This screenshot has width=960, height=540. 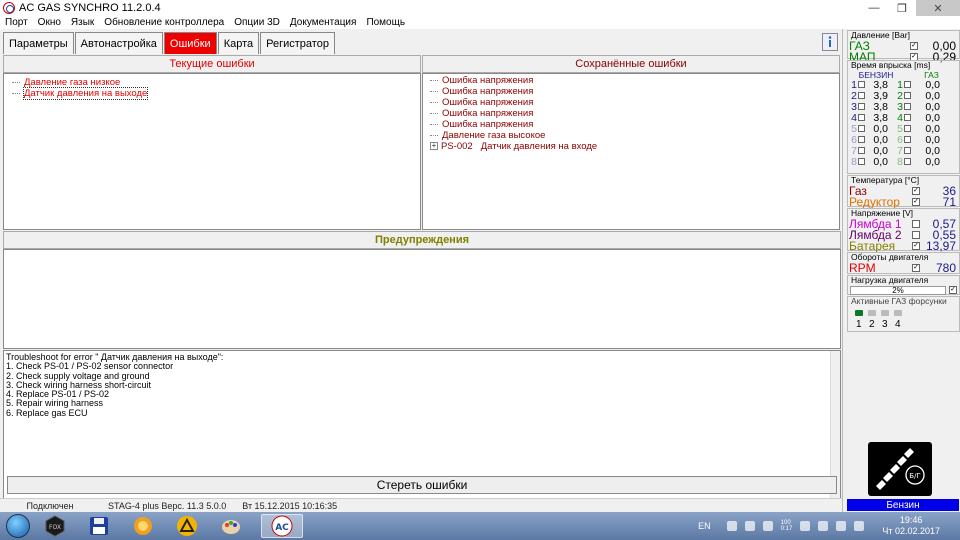 I want to click on tab-parameters: Параметры, so click(x=38, y=43).